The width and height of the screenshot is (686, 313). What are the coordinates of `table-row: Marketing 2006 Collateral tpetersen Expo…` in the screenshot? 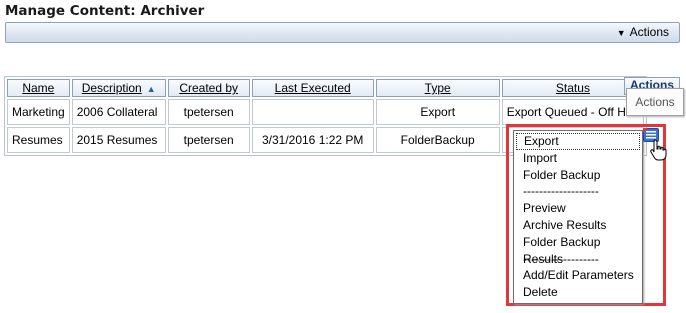 It's located at (326, 112).